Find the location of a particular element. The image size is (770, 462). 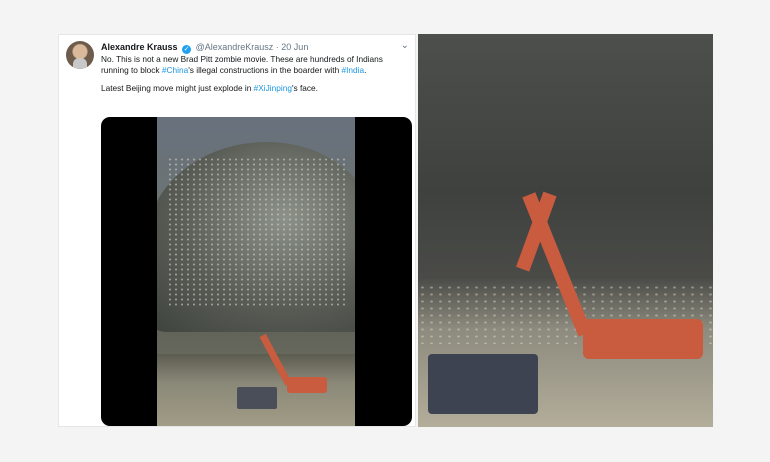

chevron-down-icon: ⌄ is located at coordinates (405, 45).